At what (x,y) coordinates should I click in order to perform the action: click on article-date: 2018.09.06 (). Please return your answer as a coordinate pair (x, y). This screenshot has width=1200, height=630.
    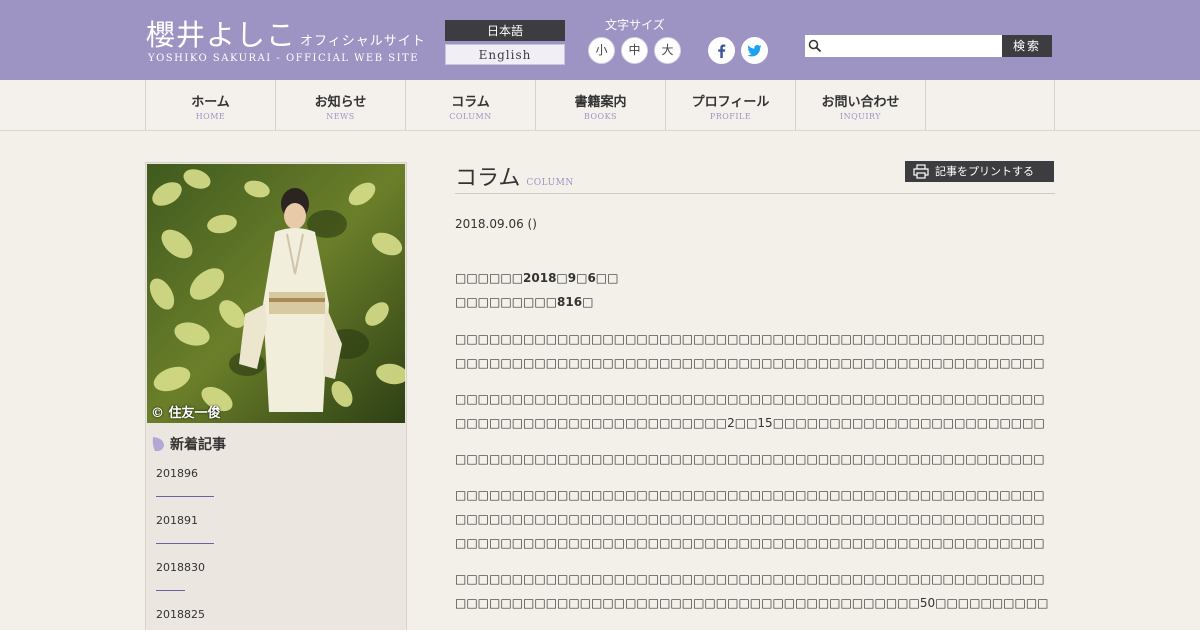
    Looking at the image, I should click on (496, 224).